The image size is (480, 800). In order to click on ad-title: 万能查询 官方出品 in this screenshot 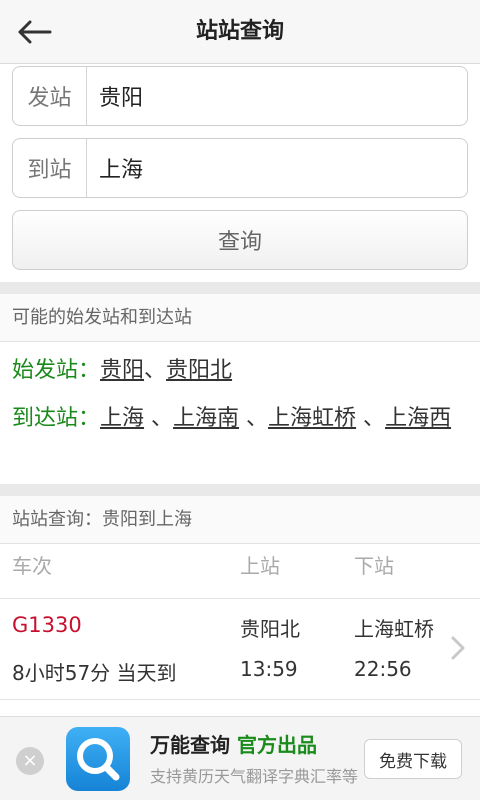, I will do `click(233, 745)`.